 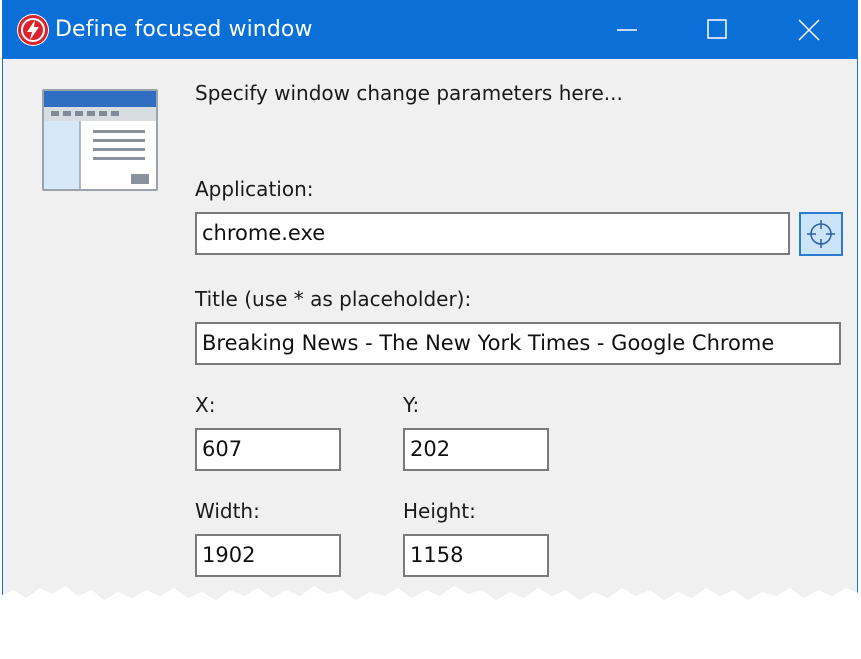 I want to click on minimize-button, so click(x=627, y=29).